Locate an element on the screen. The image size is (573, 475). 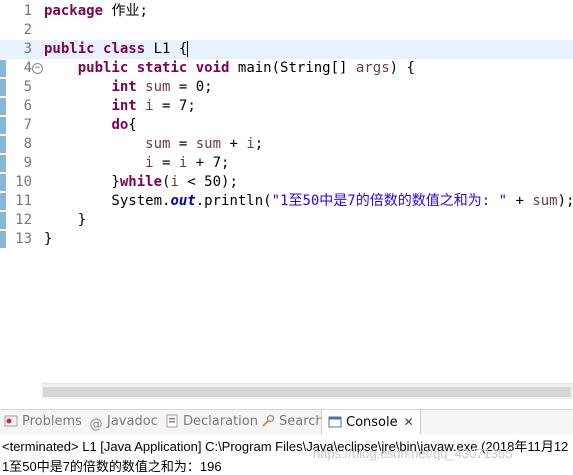
line-number: 1 is located at coordinates (27, 11).